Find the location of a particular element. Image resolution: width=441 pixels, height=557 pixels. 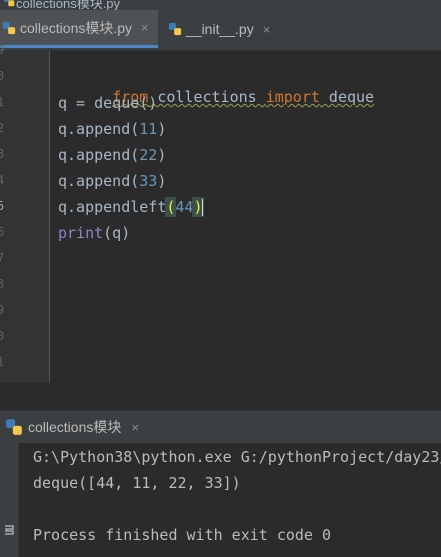

code-line: print(q) is located at coordinates (94, 233).